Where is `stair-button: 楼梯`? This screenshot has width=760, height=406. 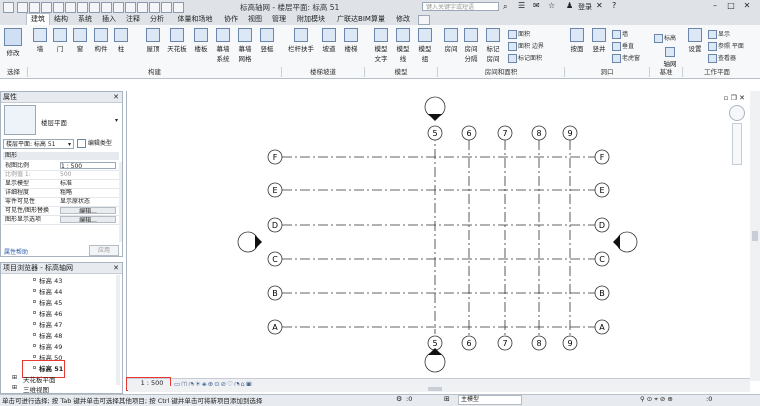 stair-button: 楼梯 is located at coordinates (351, 40).